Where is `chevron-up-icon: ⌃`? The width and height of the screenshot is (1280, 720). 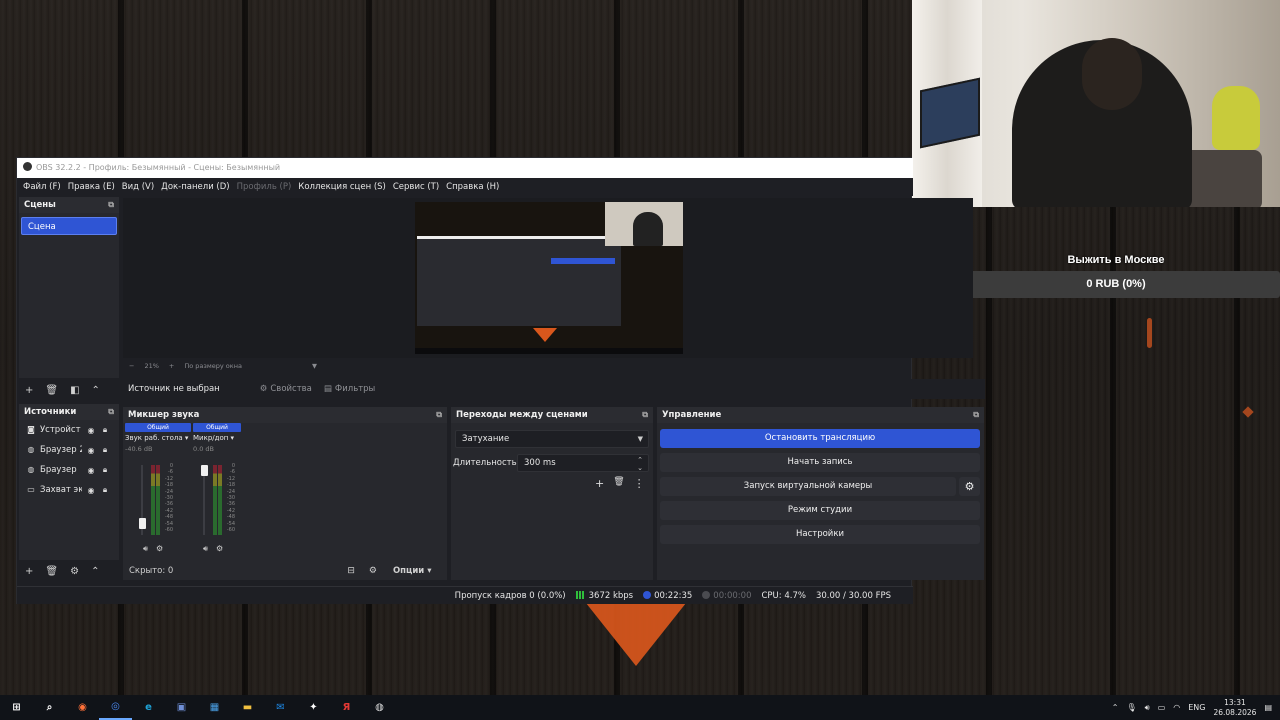
chevron-up-icon: ⌃ is located at coordinates (1115, 707).